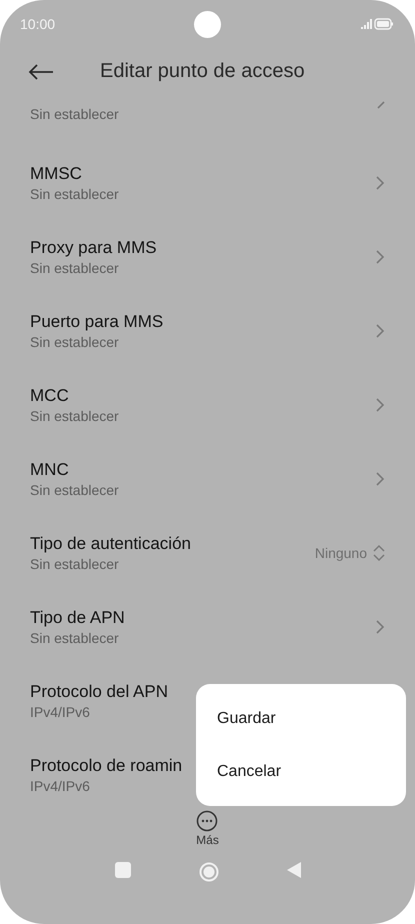 The height and width of the screenshot is (924, 415). What do you see at coordinates (74, 174) in the screenshot?
I see `item-title: MMSC` at bounding box center [74, 174].